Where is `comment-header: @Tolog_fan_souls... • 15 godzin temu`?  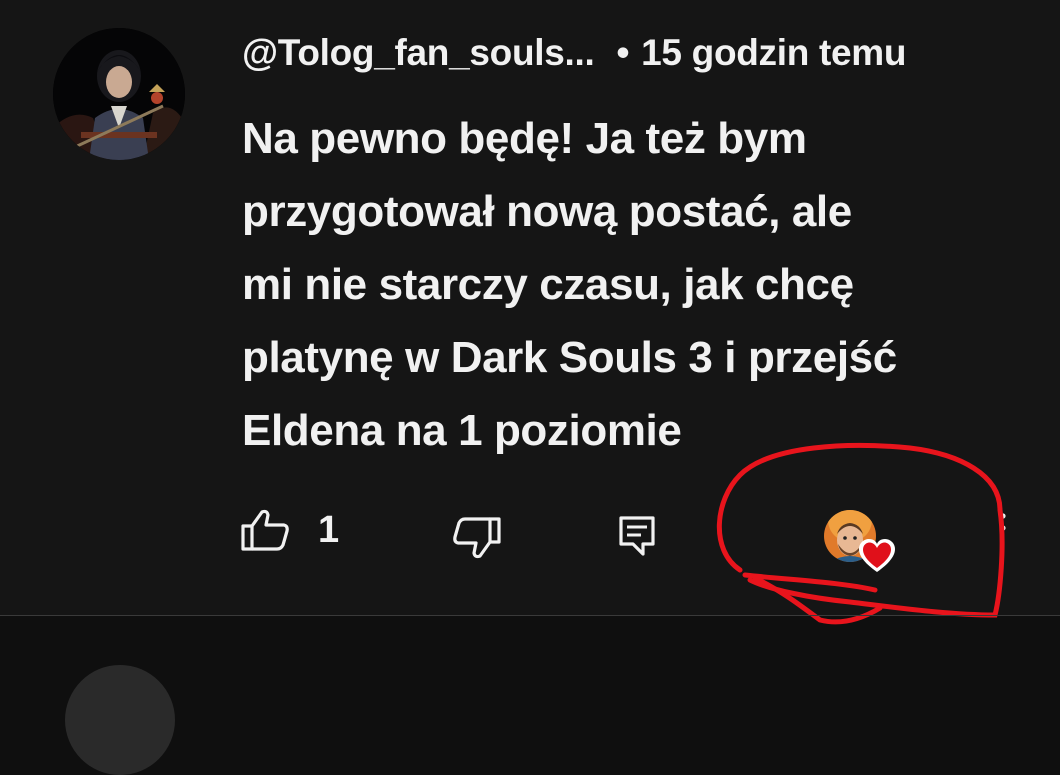 comment-header: @Tolog_fan_souls... • 15 godzin temu is located at coordinates (574, 53).